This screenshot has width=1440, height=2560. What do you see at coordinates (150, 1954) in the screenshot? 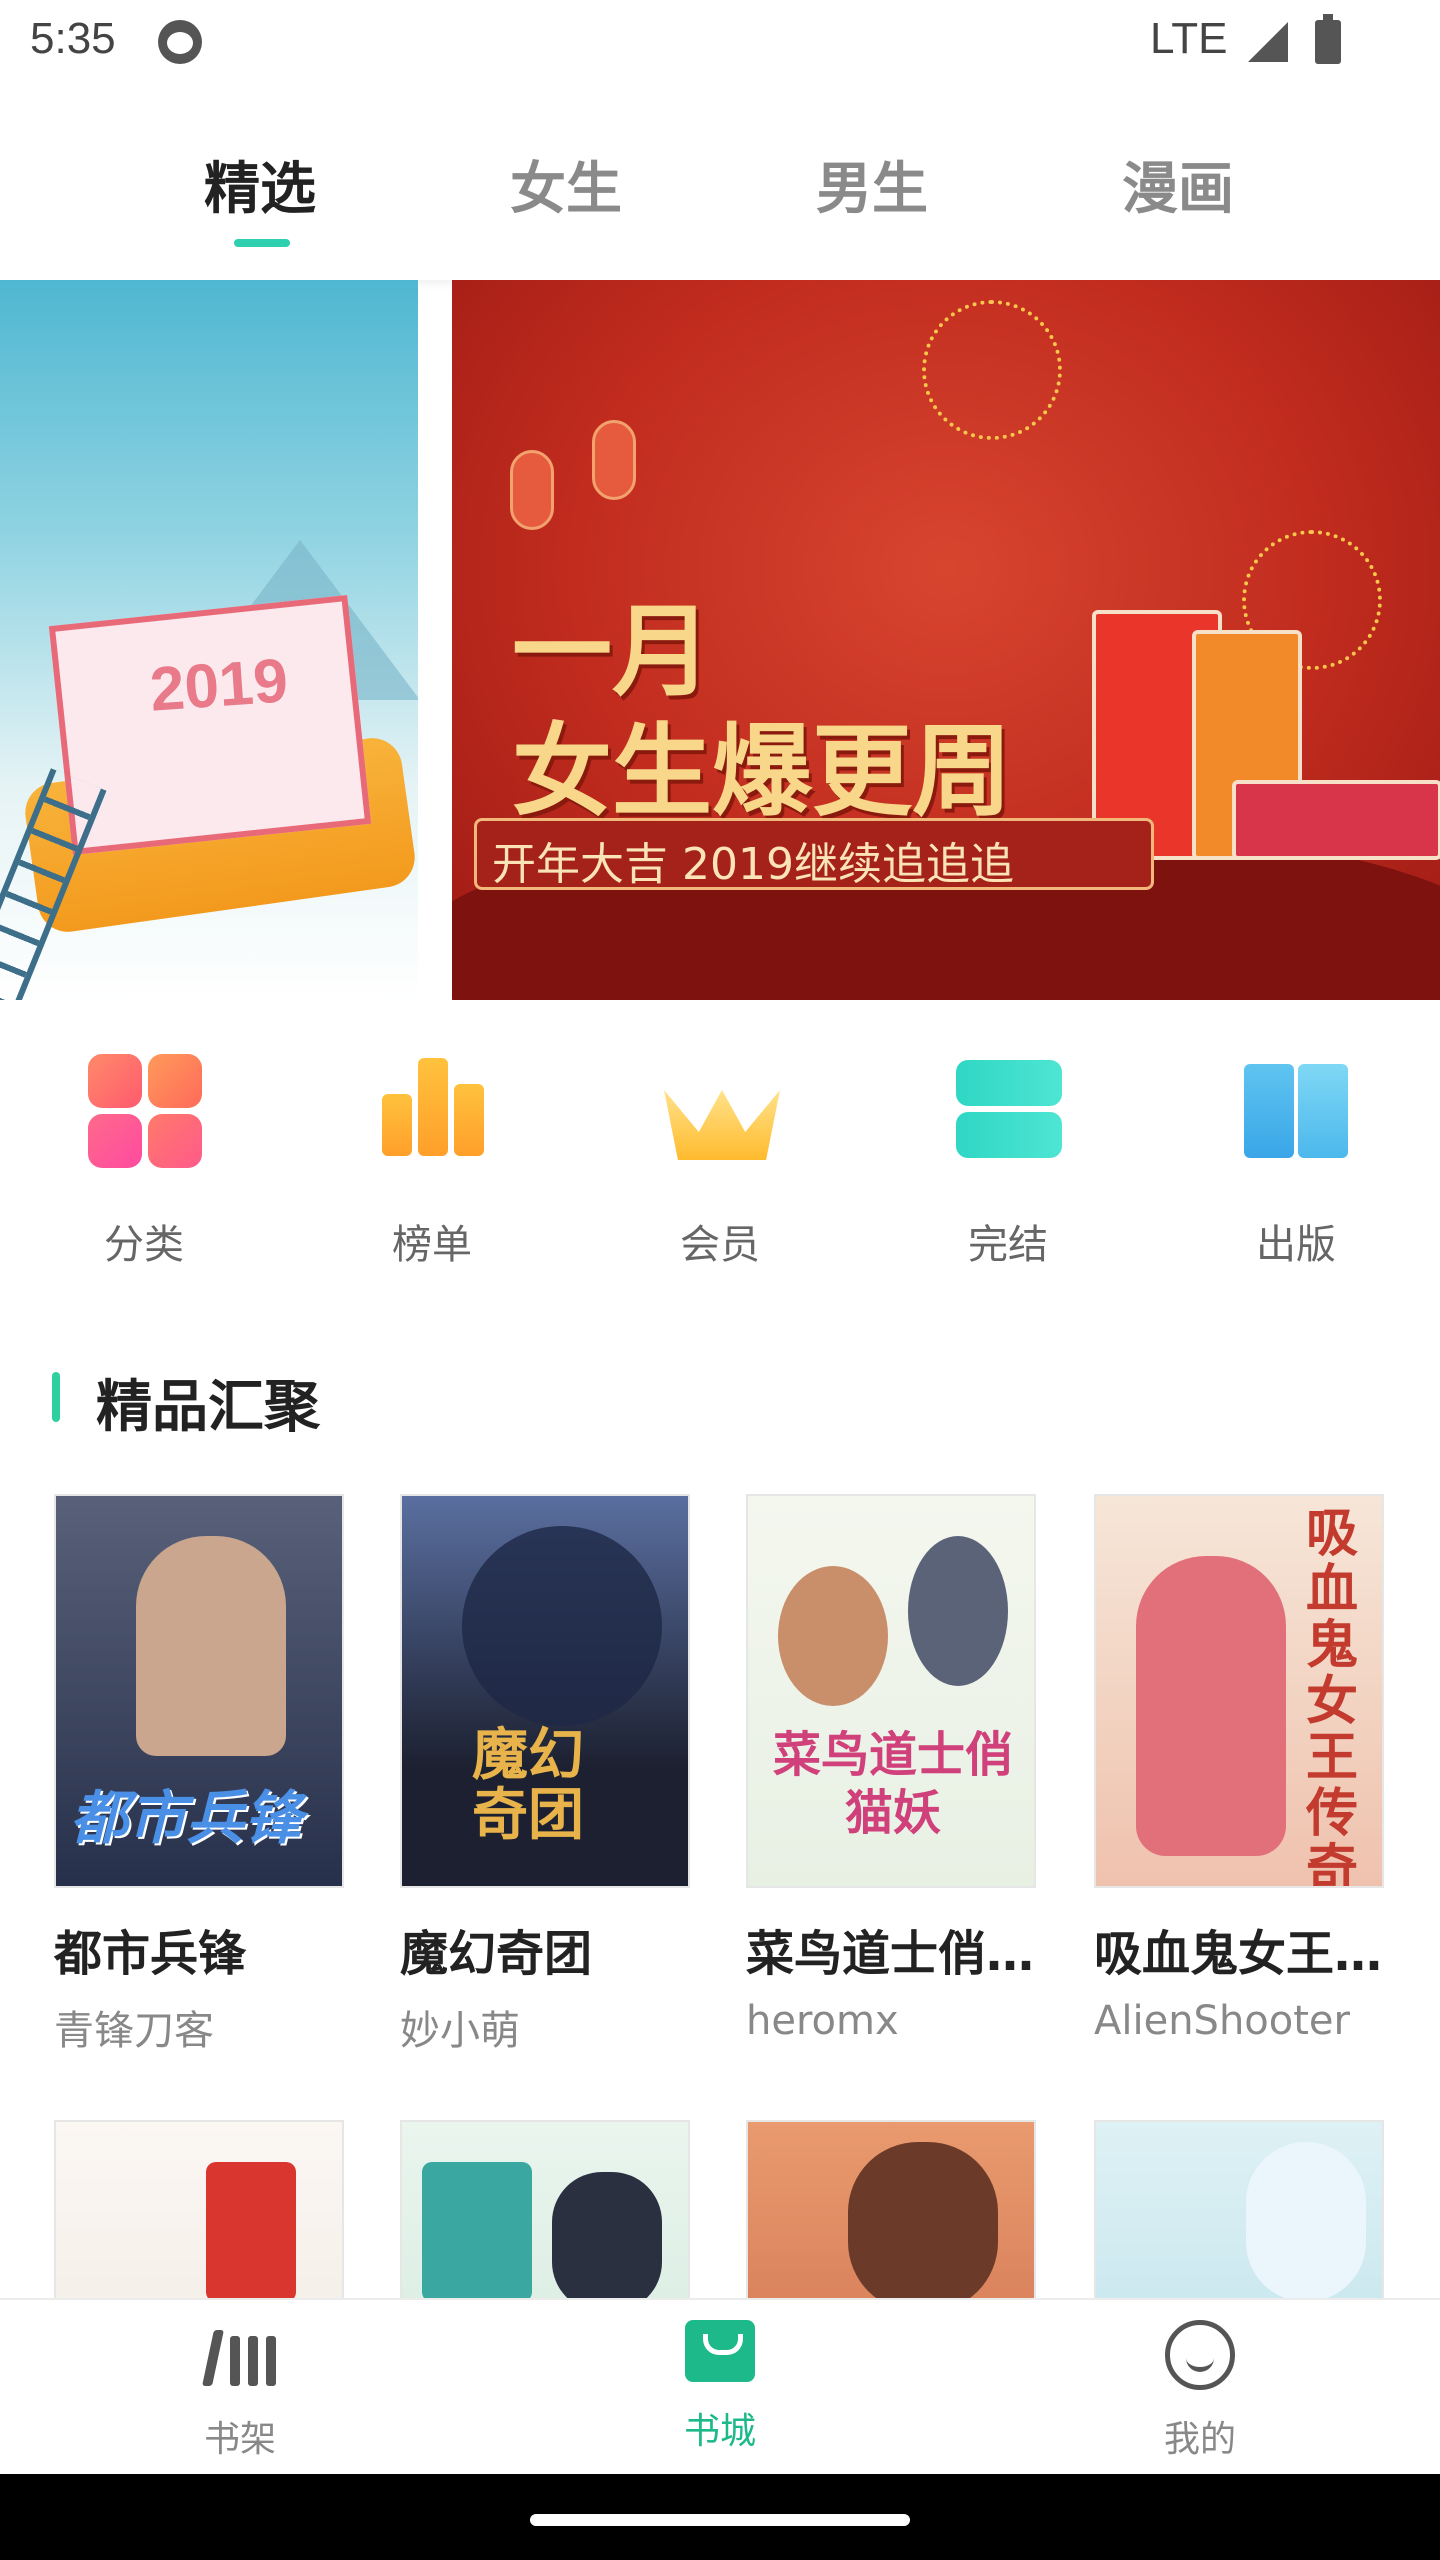
I see `book-title: 都市兵锋` at bounding box center [150, 1954].